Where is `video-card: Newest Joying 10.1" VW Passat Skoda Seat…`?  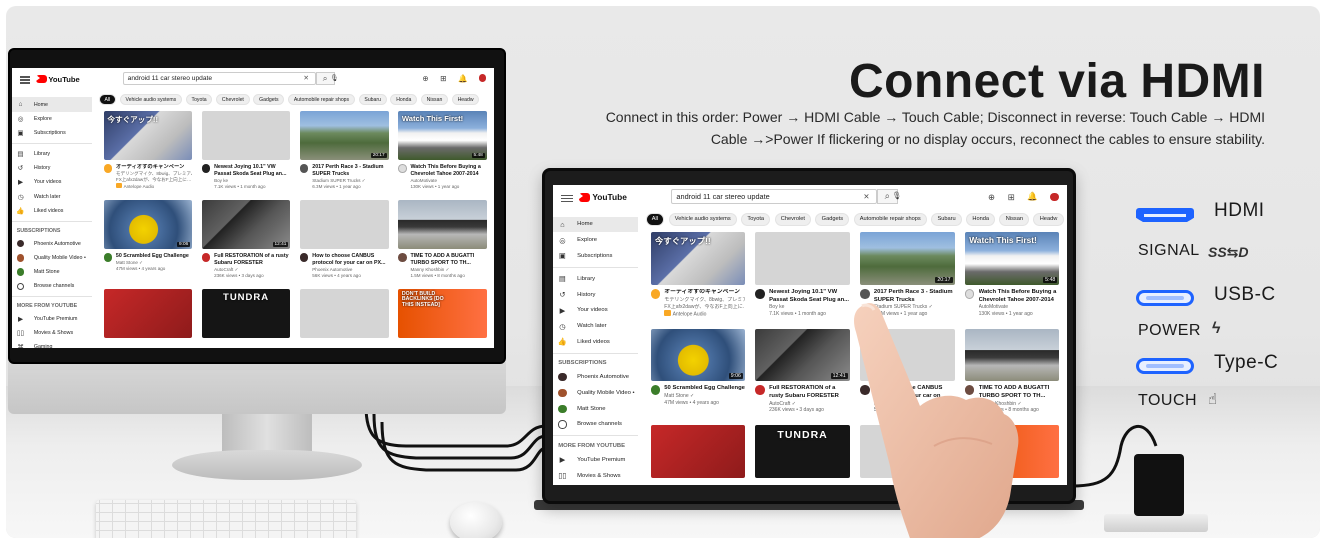 video-card: Newest Joying 10.1" VW Passat Skoda Seat… is located at coordinates (802, 275).